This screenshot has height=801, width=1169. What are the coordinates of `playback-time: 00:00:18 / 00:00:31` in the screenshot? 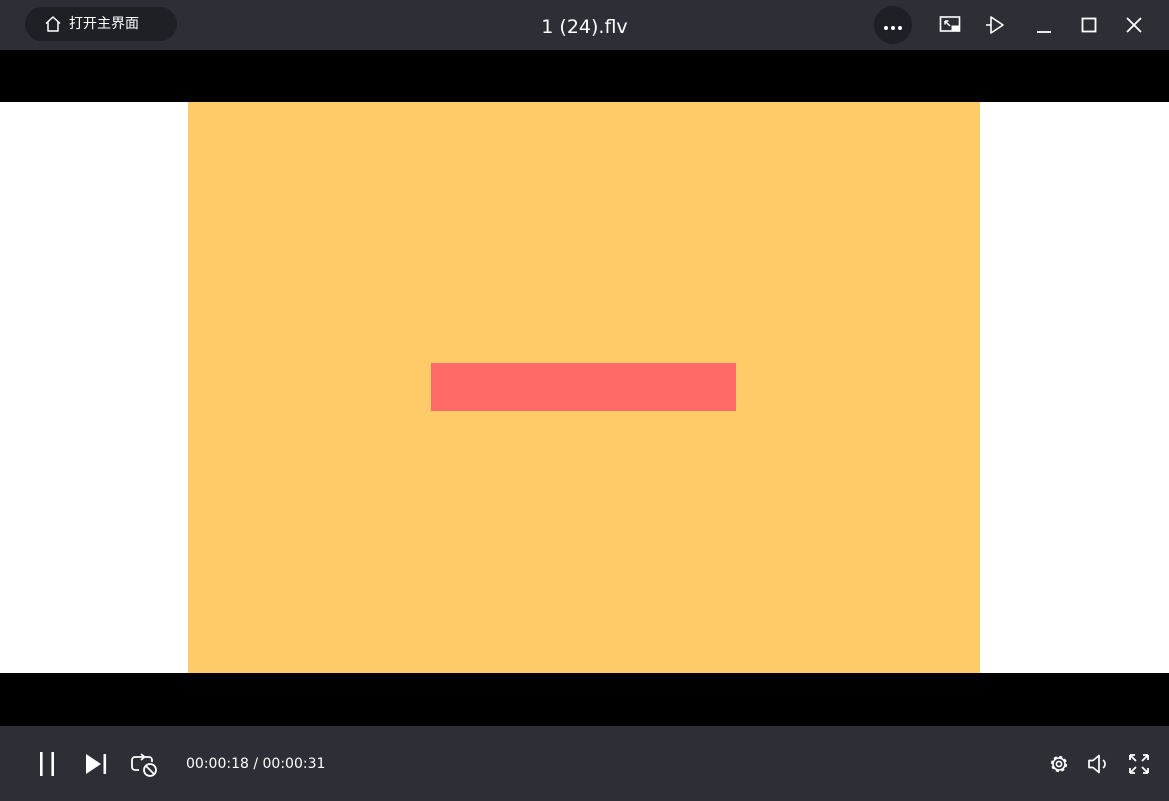 It's located at (255, 764).